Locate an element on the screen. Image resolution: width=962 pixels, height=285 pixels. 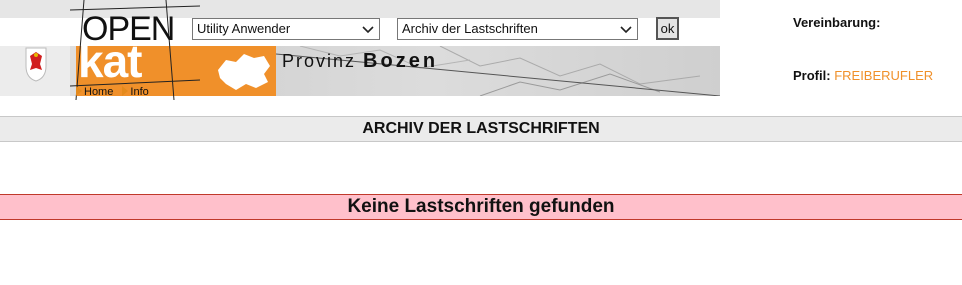
logo-kat-text: kat is located at coordinates (110, 61).